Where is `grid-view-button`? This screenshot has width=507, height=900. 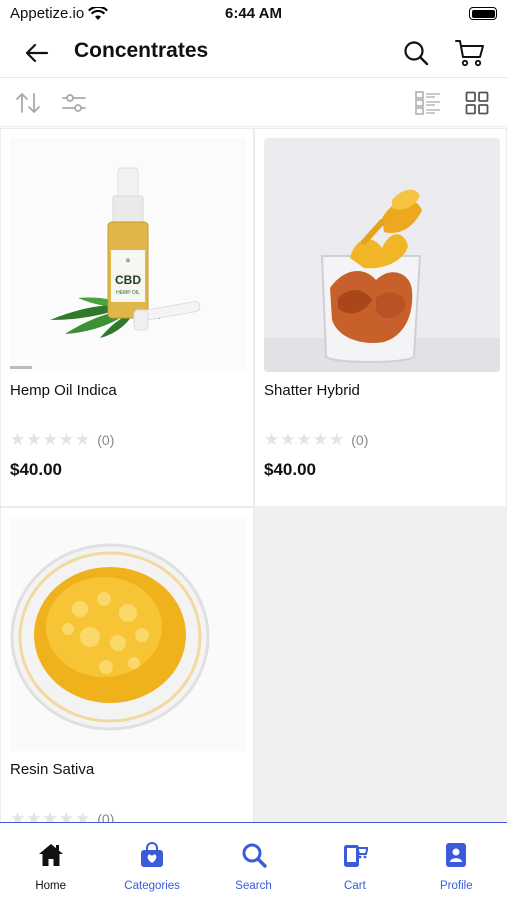 grid-view-button is located at coordinates (477, 103).